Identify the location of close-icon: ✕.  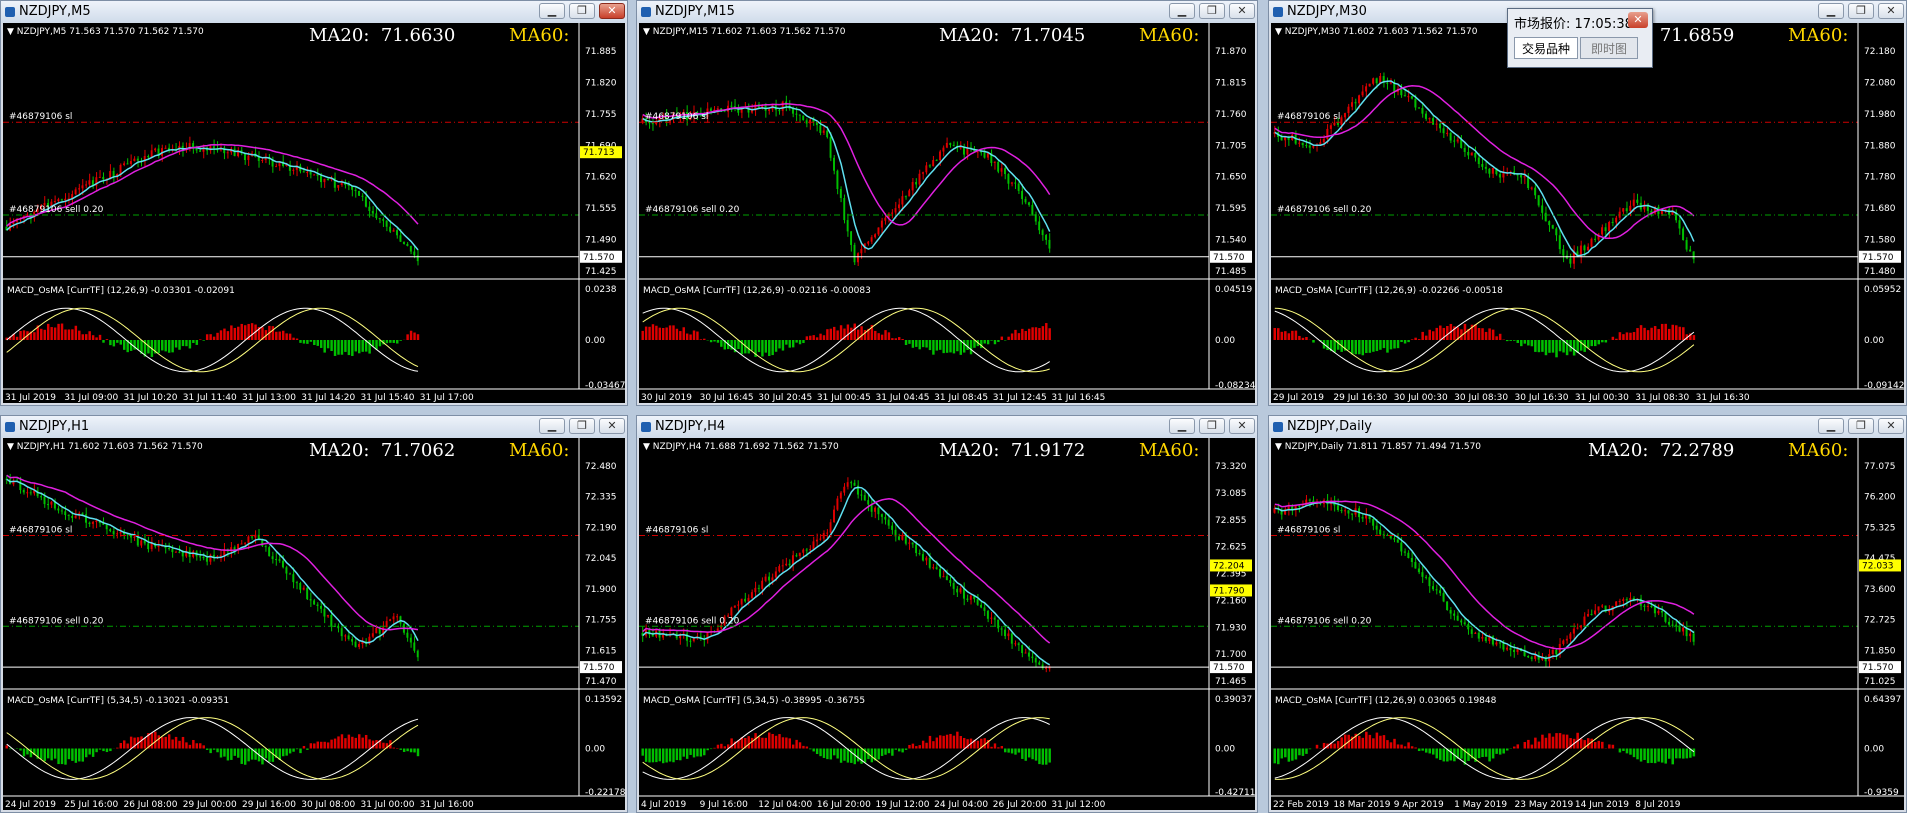
(1638, 20).